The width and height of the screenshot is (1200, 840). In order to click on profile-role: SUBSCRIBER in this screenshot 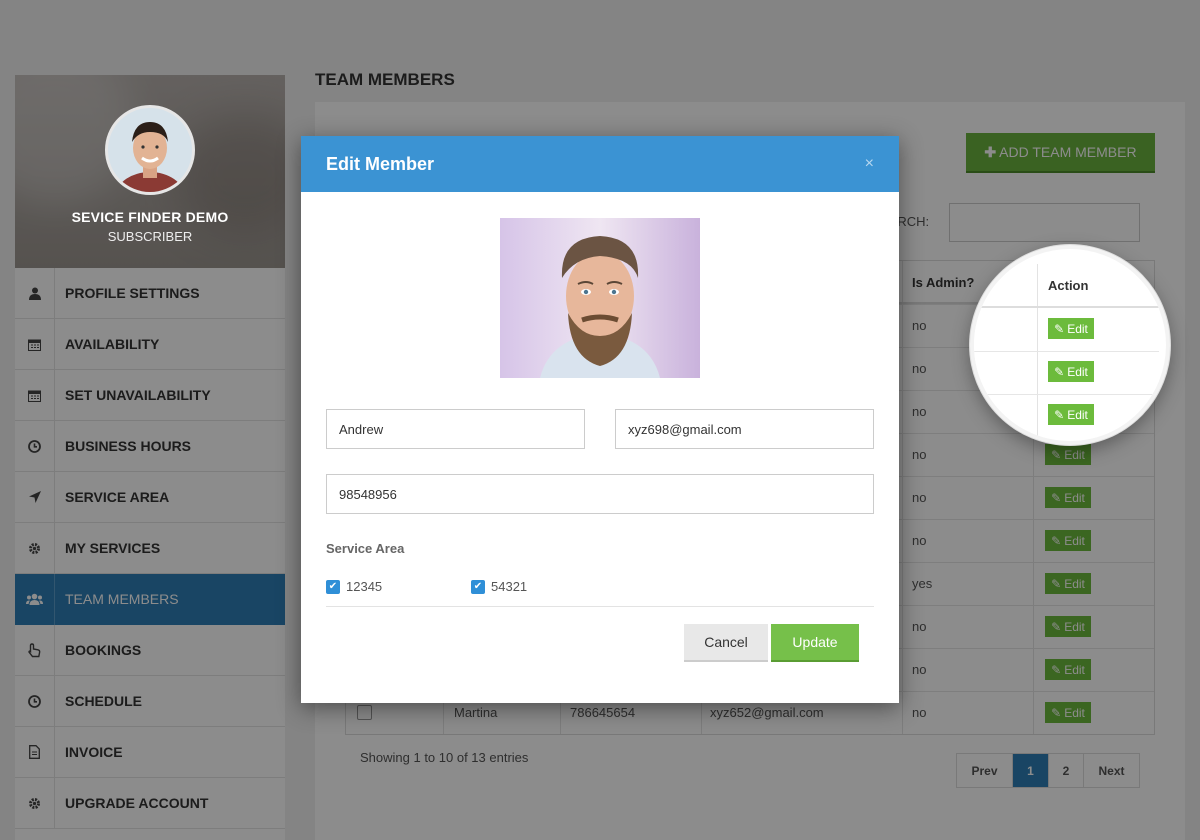, I will do `click(150, 236)`.